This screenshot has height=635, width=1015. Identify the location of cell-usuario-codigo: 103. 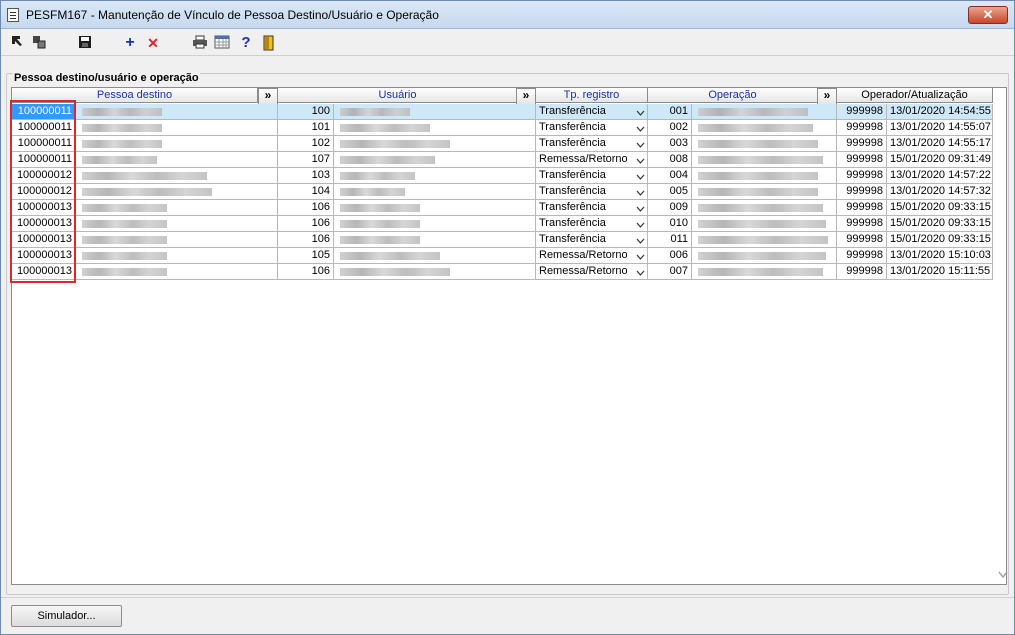
(306, 176).